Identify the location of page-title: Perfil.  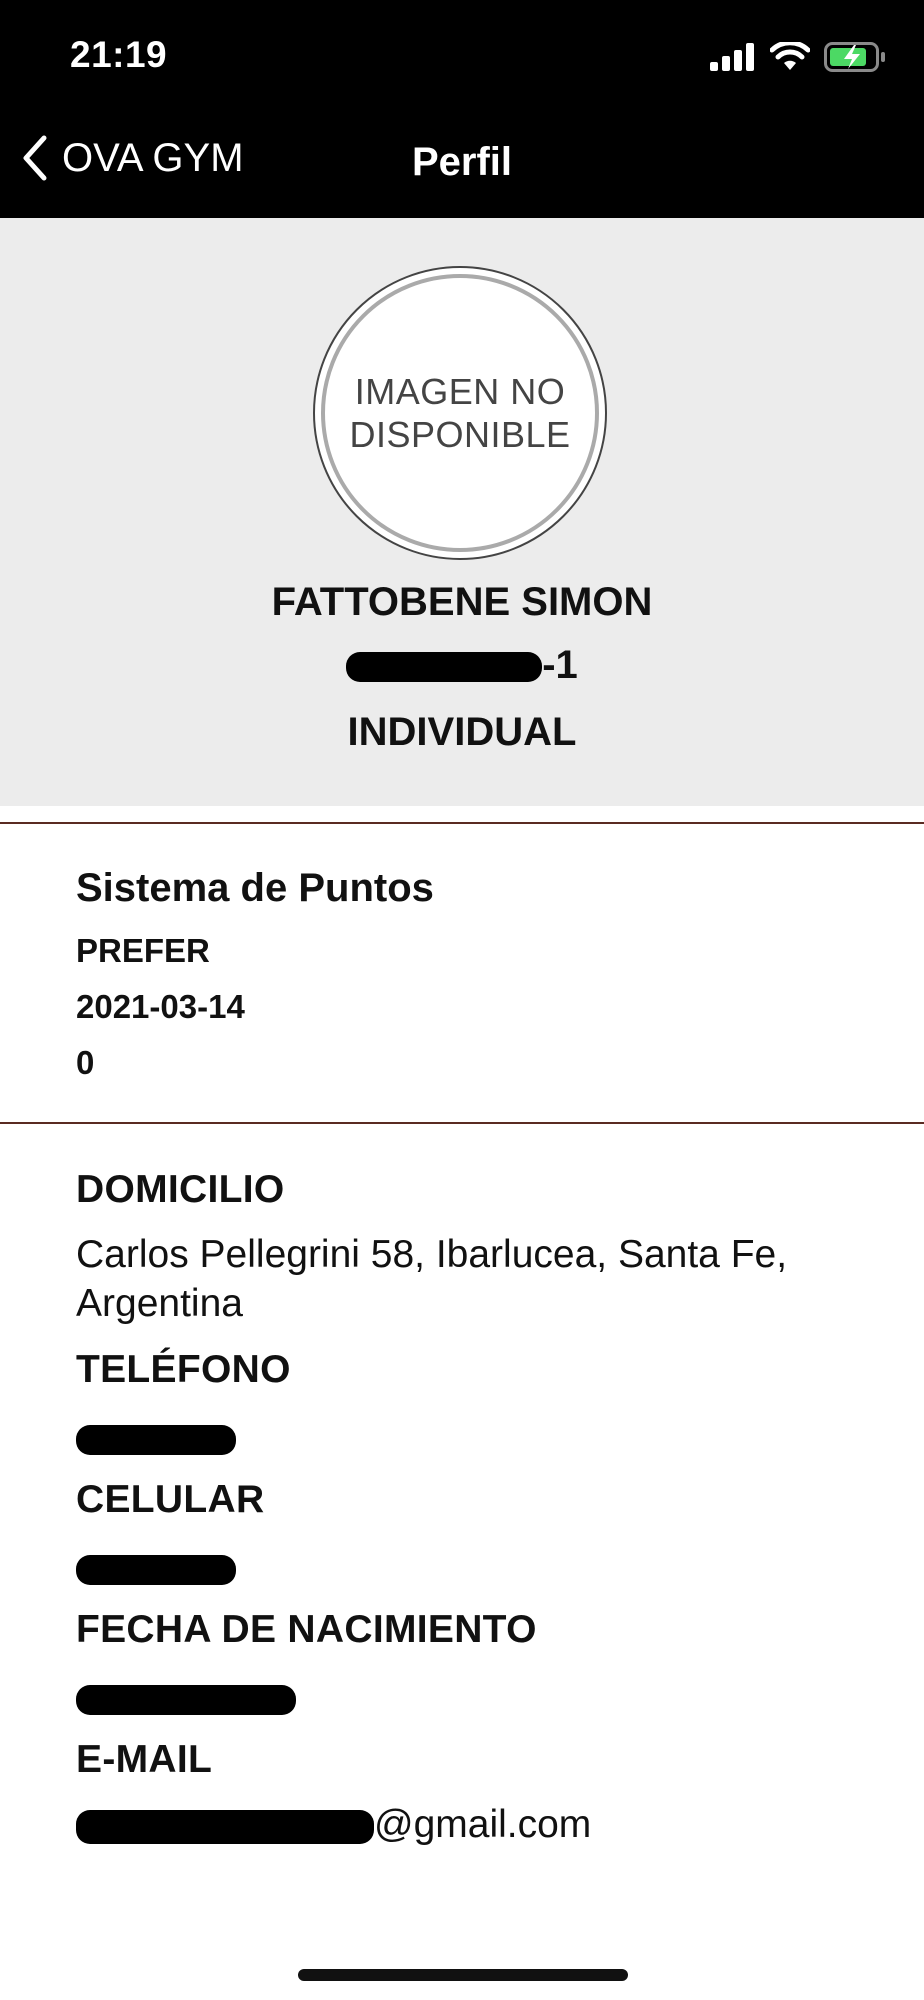
(462, 162).